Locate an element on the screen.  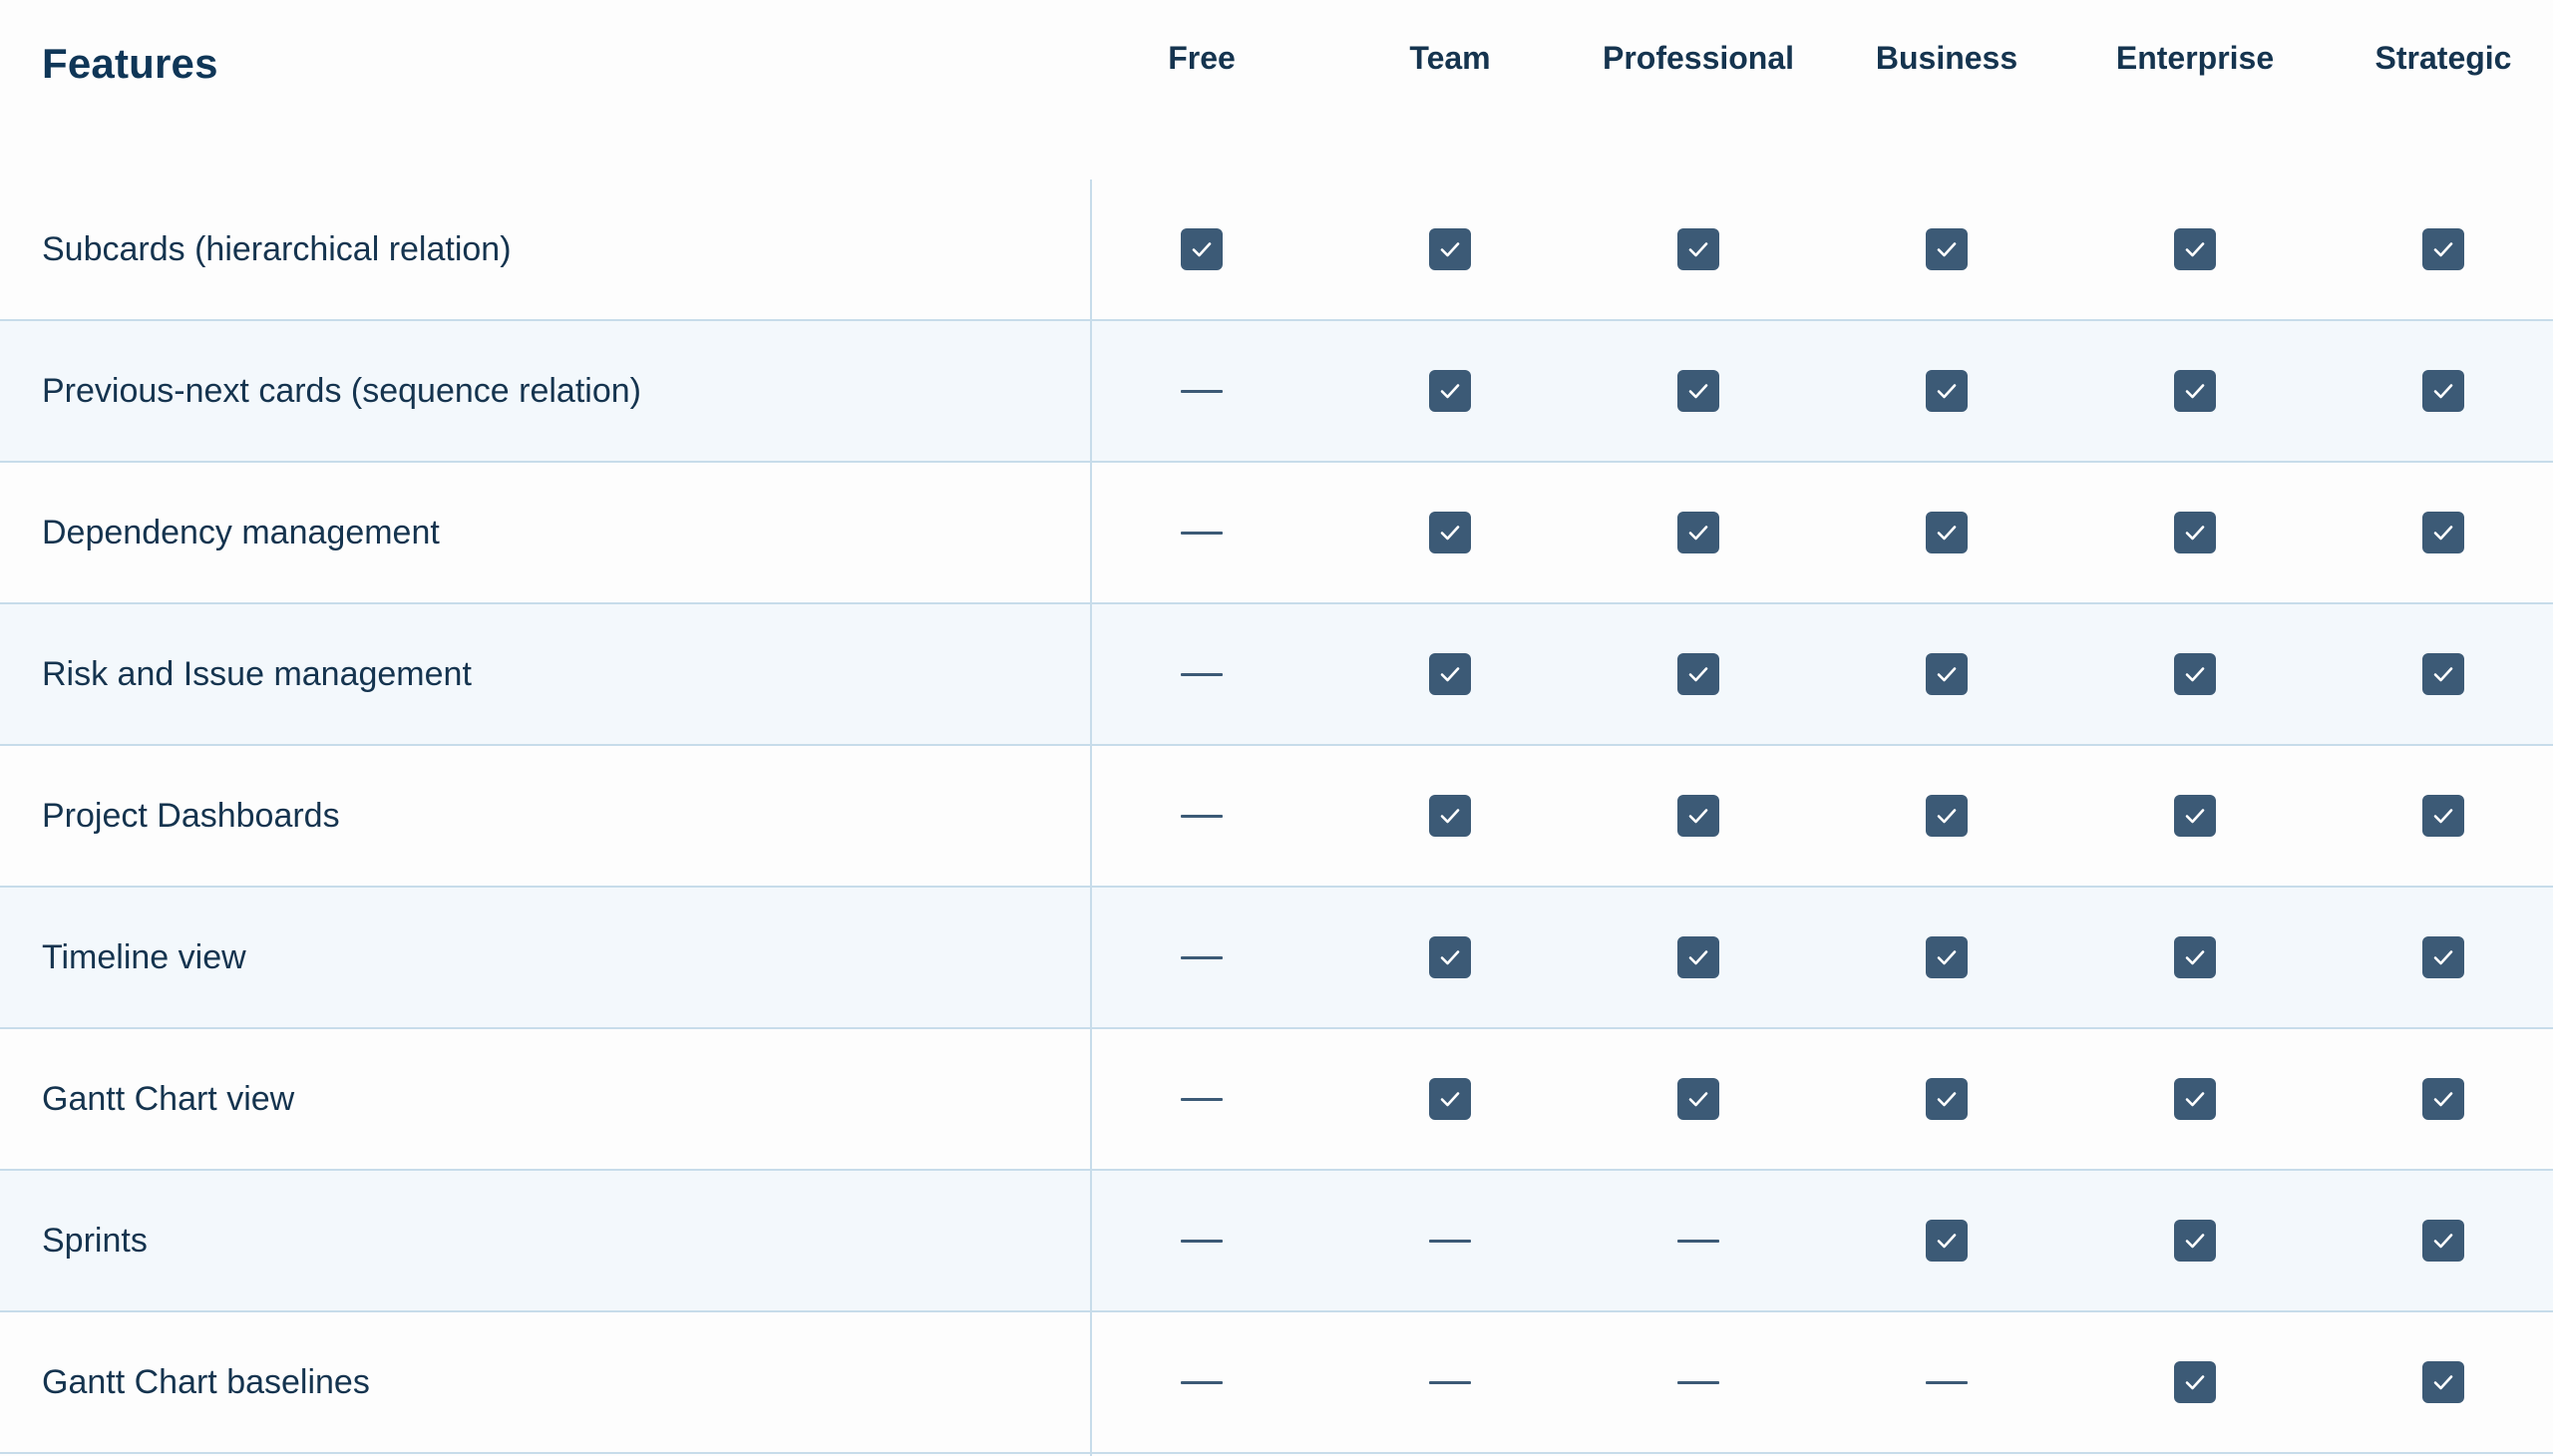
features-title: Features is located at coordinates (130, 63).